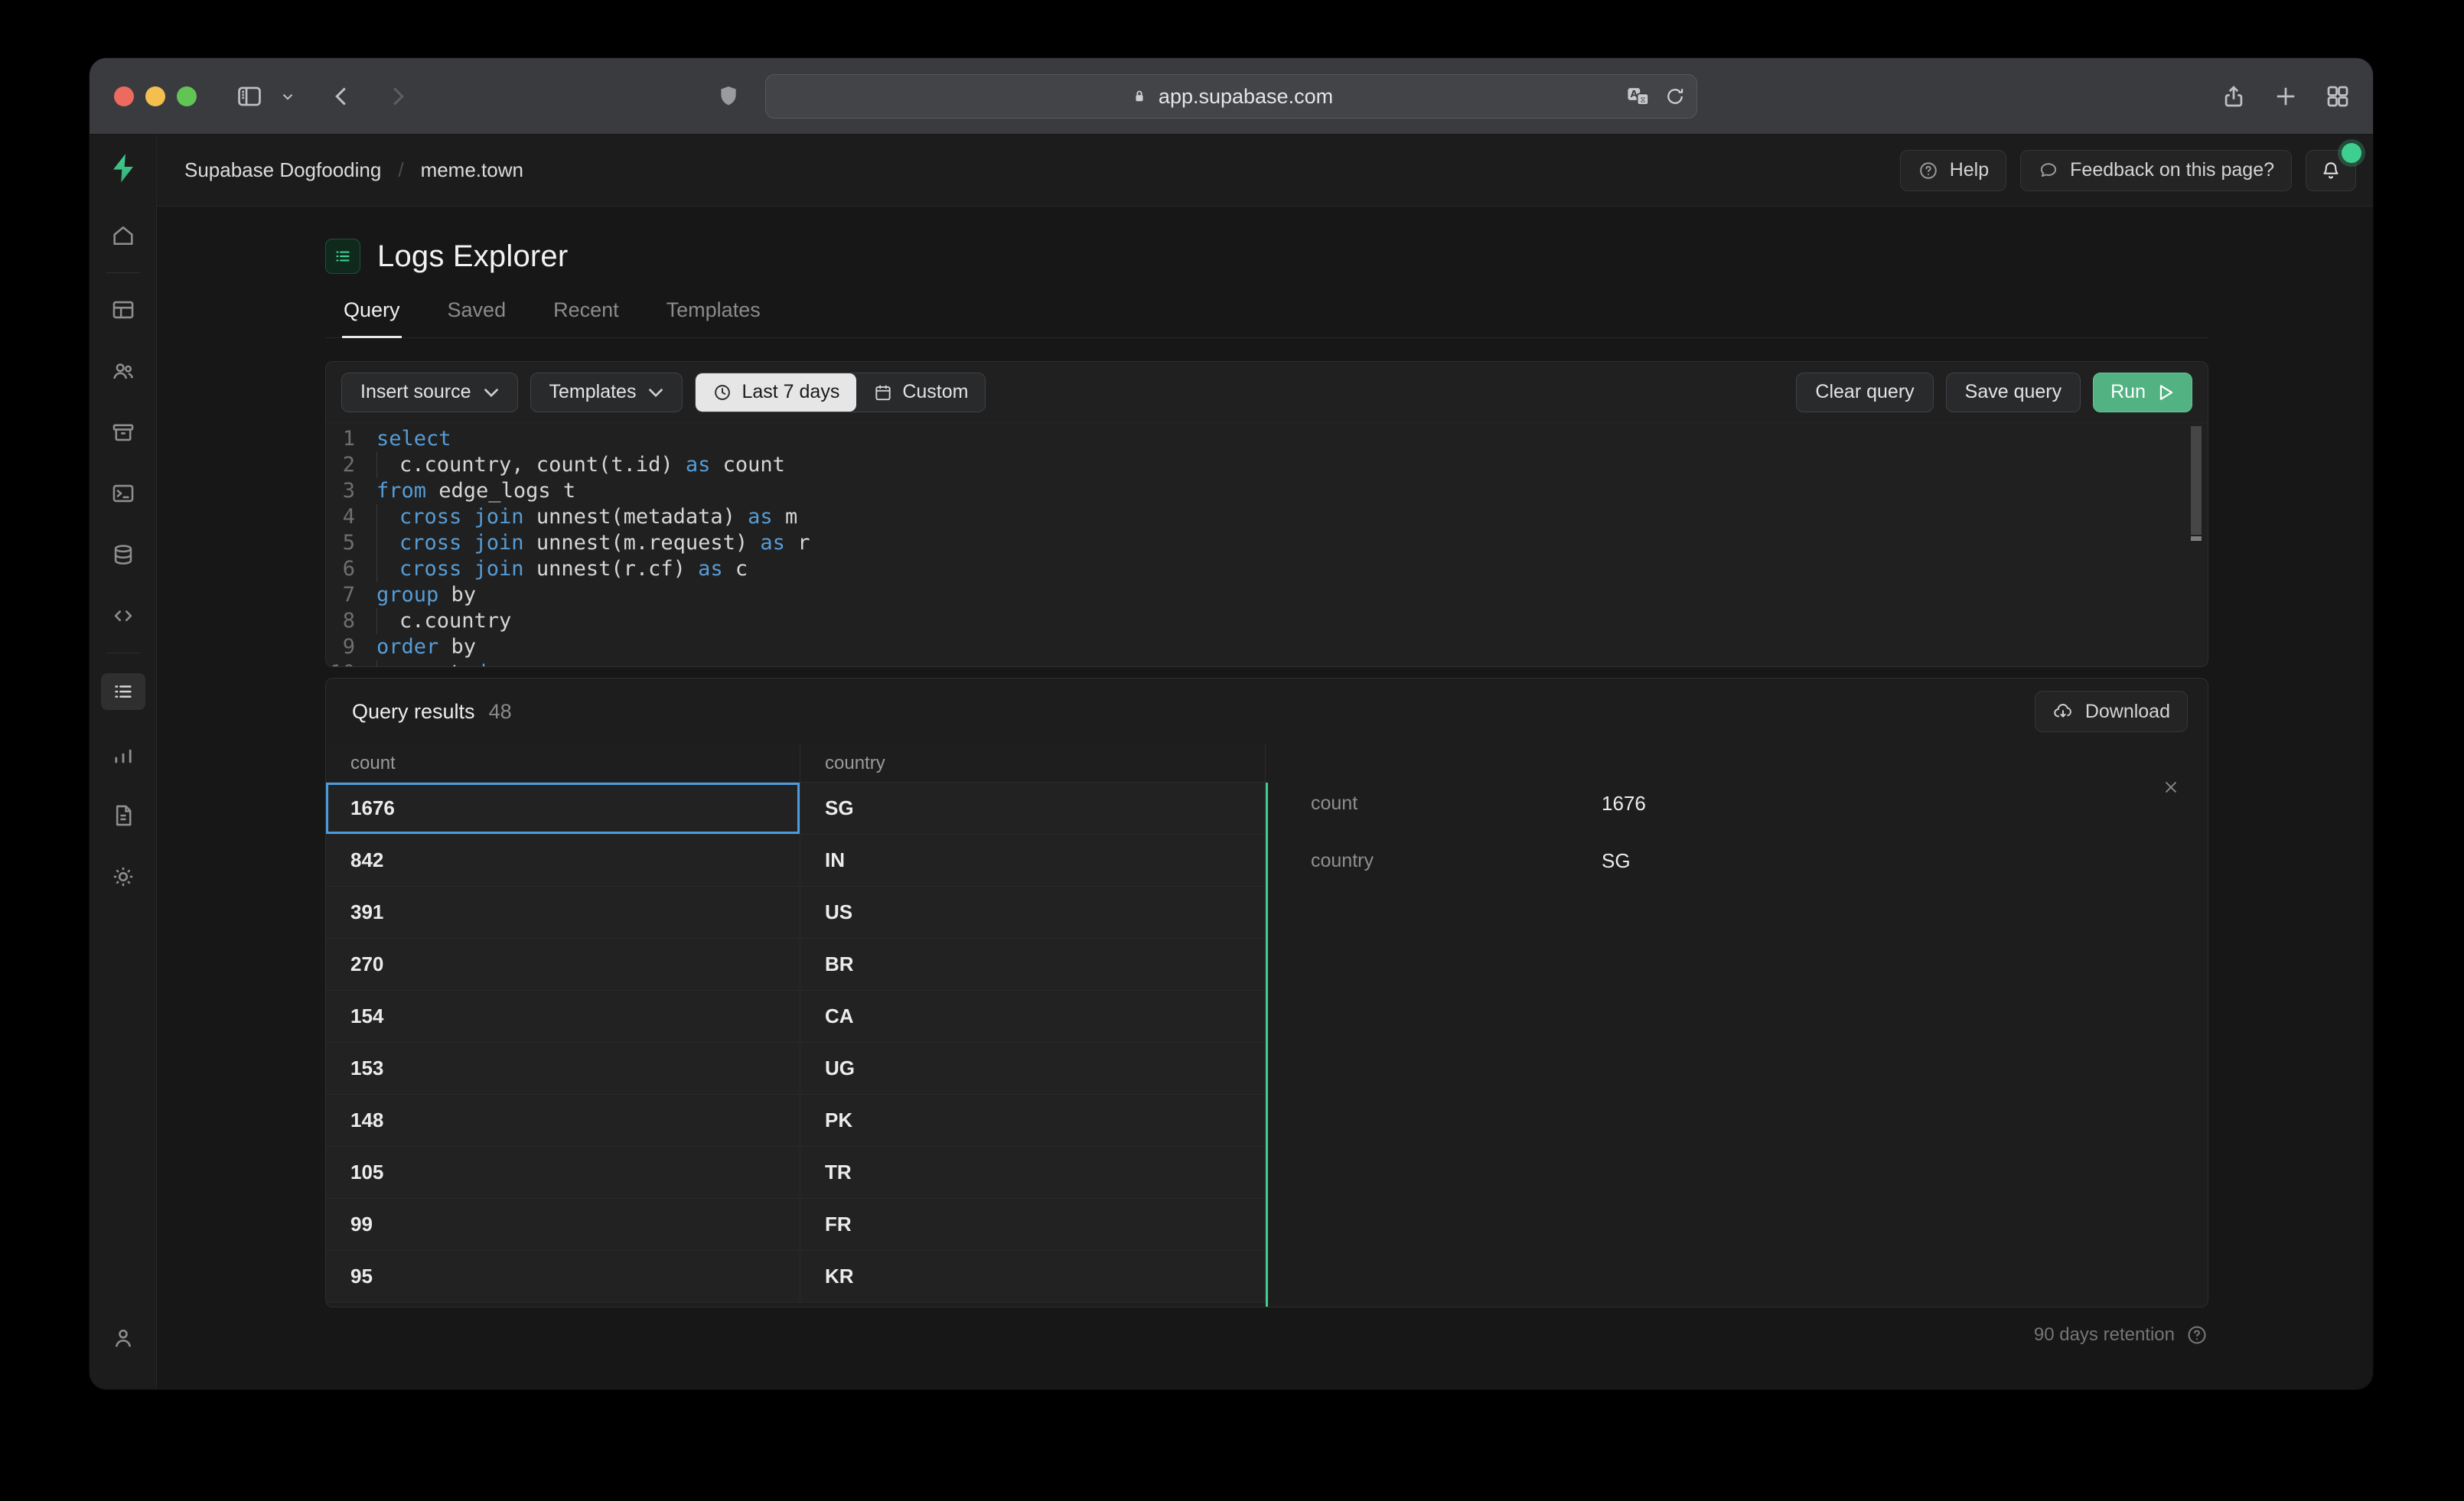 This screenshot has height=1501, width=2464. Describe the element at coordinates (1865, 392) in the screenshot. I see `clear-query-button: Clear query` at that location.